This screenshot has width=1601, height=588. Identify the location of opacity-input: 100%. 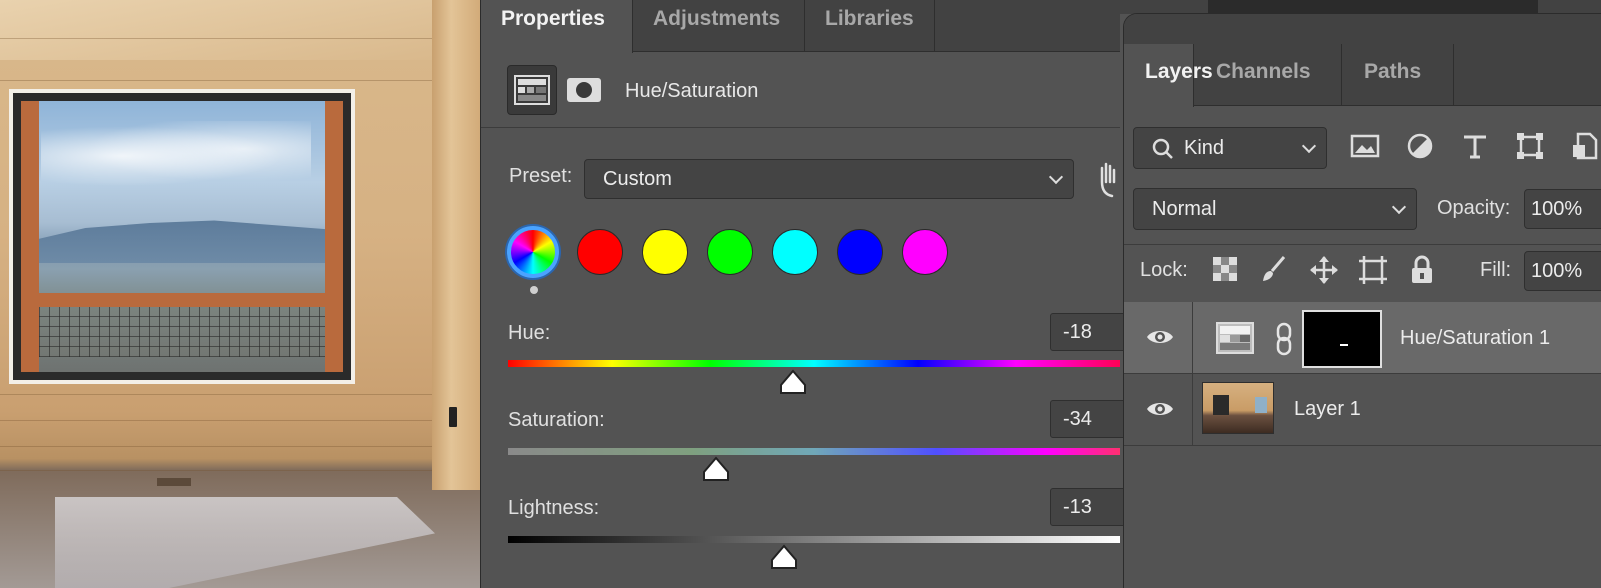
(1562, 209).